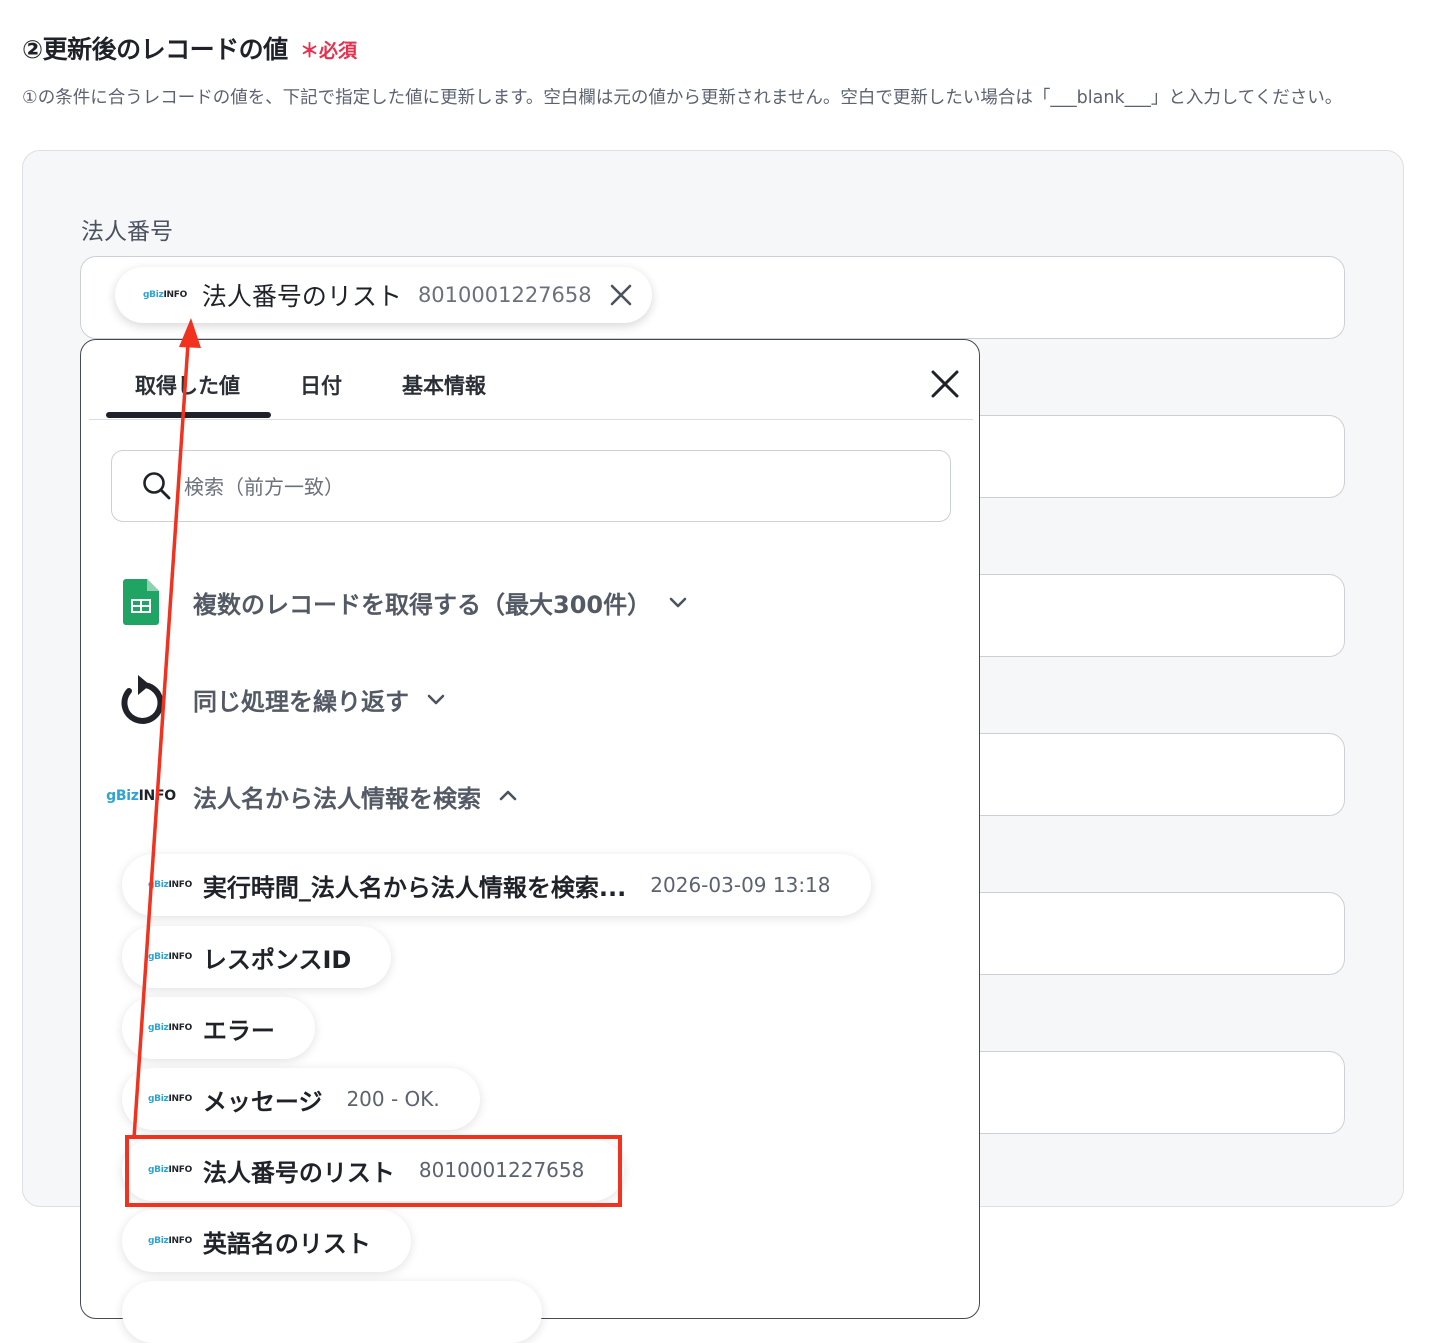 This screenshot has width=1438, height=1343. Describe the element at coordinates (329, 51) in the screenshot. I see `required-badge: ＊必須` at that location.